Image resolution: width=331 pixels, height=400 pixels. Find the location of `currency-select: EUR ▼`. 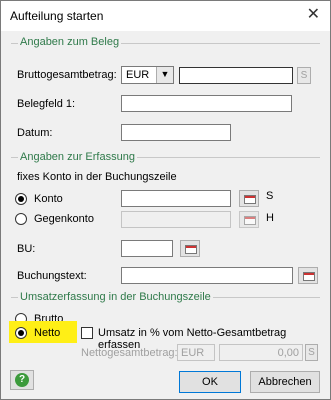

currency-select: EUR ▼ is located at coordinates (147, 75).